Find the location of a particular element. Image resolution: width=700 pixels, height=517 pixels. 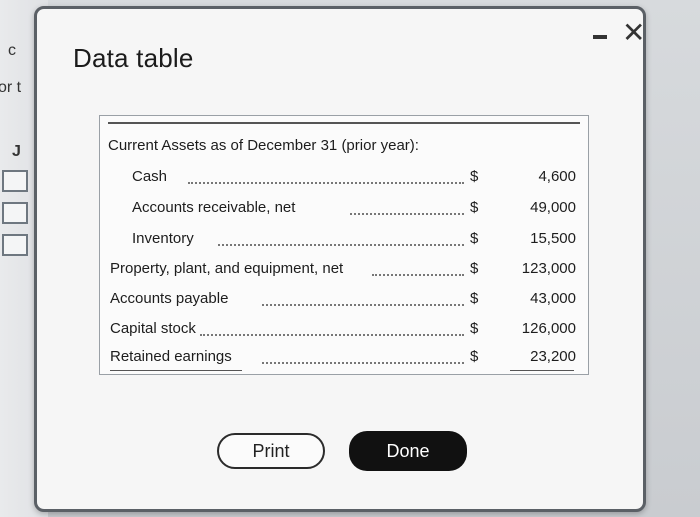

table-top-rule is located at coordinates (344, 123).